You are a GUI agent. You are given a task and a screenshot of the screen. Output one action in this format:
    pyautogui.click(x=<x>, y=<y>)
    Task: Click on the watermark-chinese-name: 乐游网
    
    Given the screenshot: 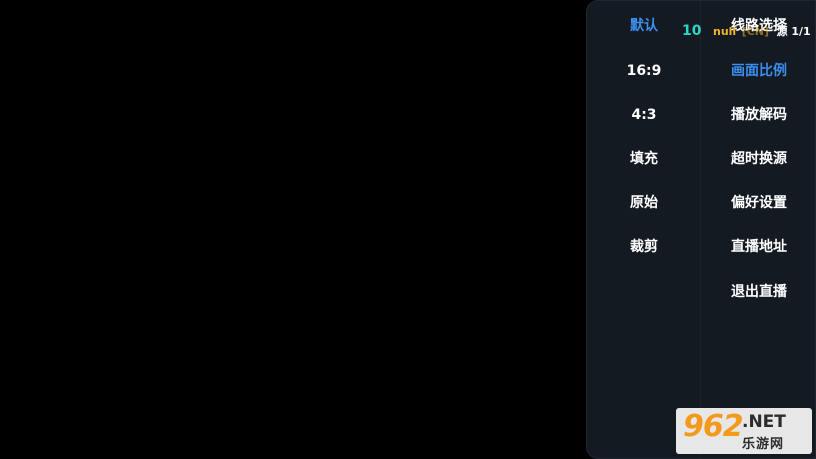 What is the action you would take?
    pyautogui.click(x=763, y=444)
    